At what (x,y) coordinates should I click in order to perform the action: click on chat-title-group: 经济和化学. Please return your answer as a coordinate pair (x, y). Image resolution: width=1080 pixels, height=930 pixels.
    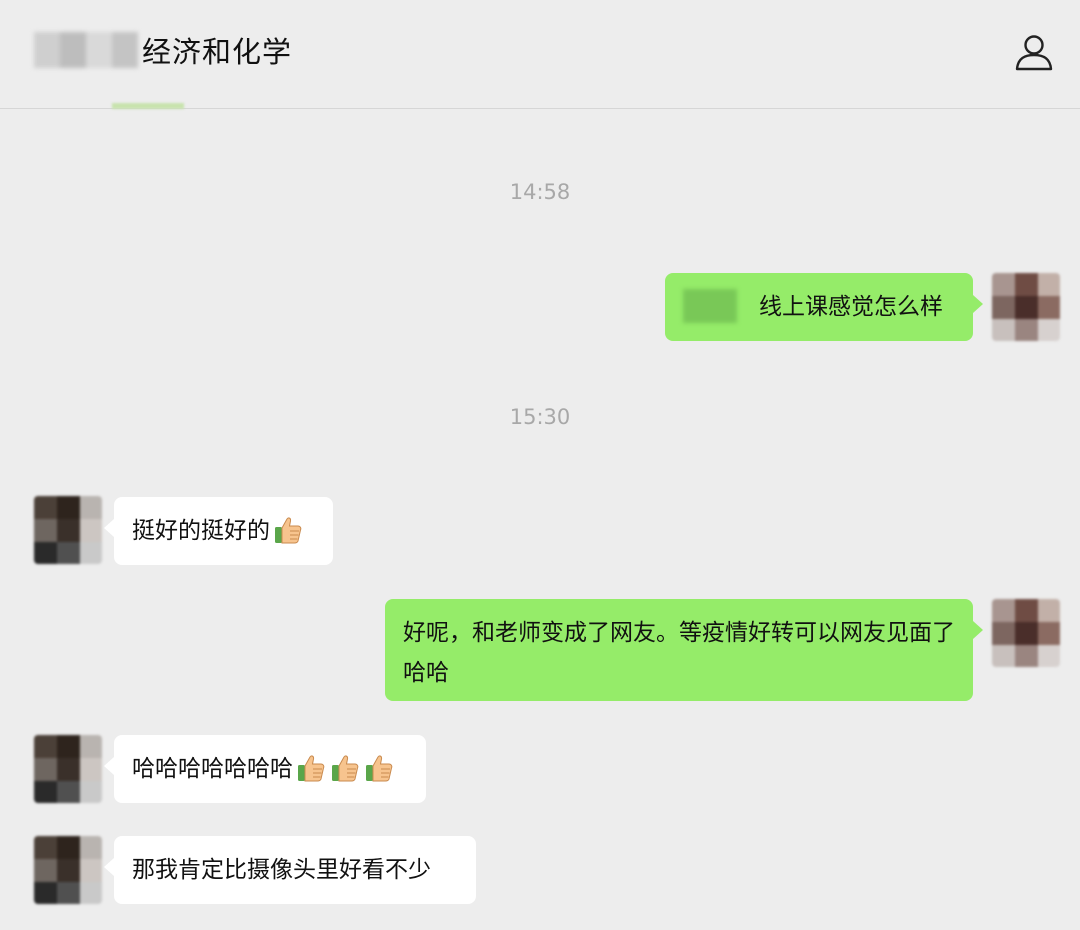
    Looking at the image, I should click on (163, 50).